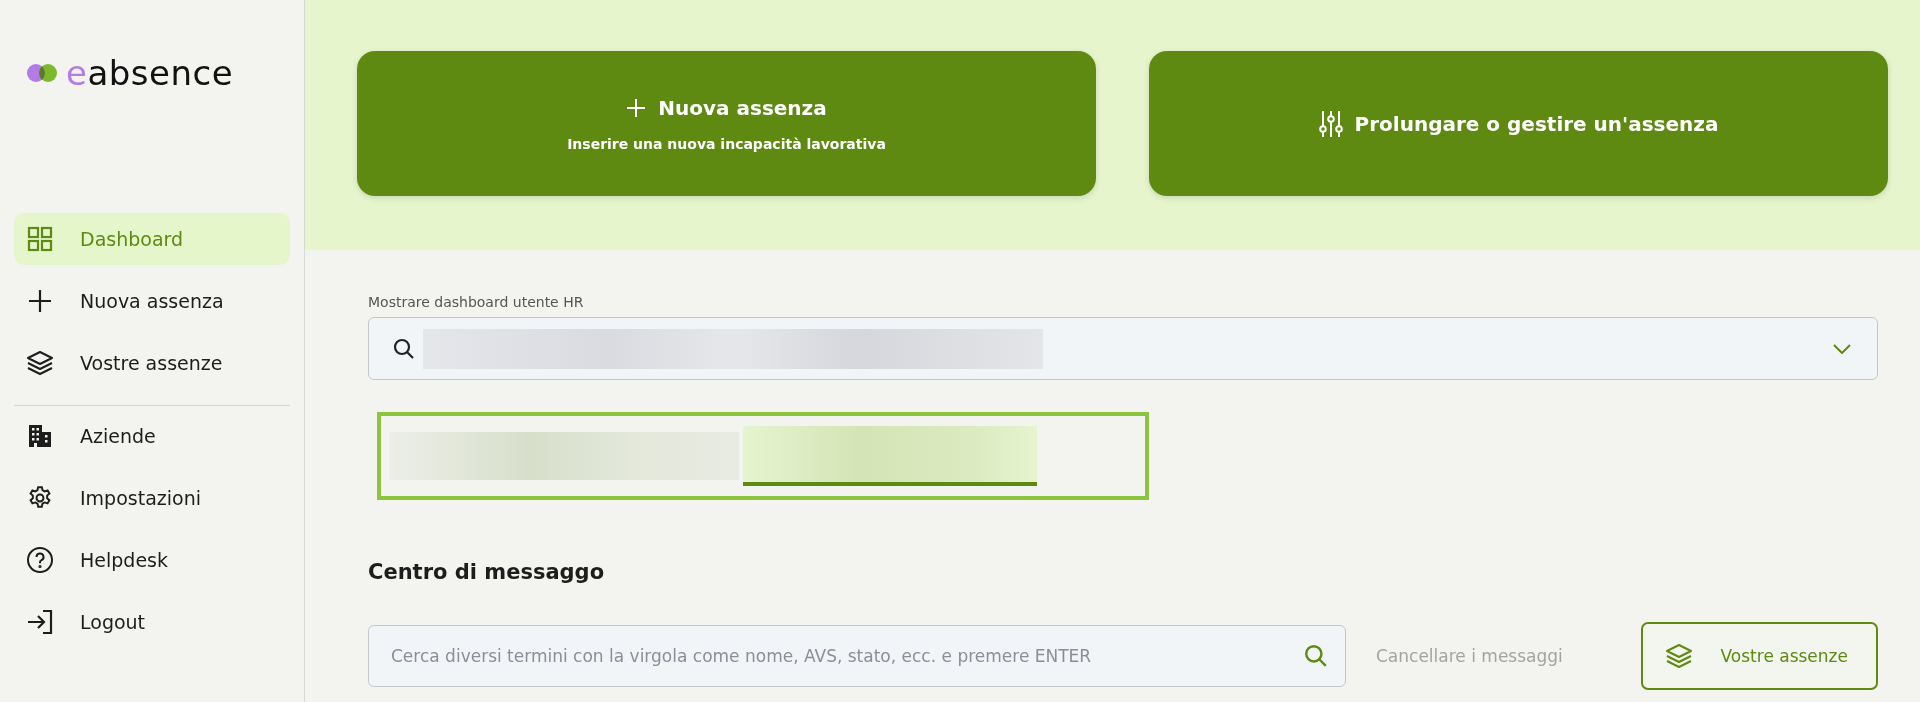 Image resolution: width=1920 pixels, height=702 pixels. What do you see at coordinates (152, 622) in the screenshot?
I see `sidebar-item: Logout` at bounding box center [152, 622].